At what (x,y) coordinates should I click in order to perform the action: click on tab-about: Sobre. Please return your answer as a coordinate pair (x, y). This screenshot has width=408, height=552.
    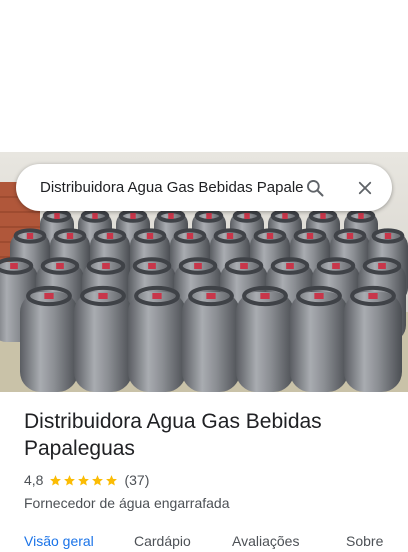
    Looking at the image, I should click on (364, 541).